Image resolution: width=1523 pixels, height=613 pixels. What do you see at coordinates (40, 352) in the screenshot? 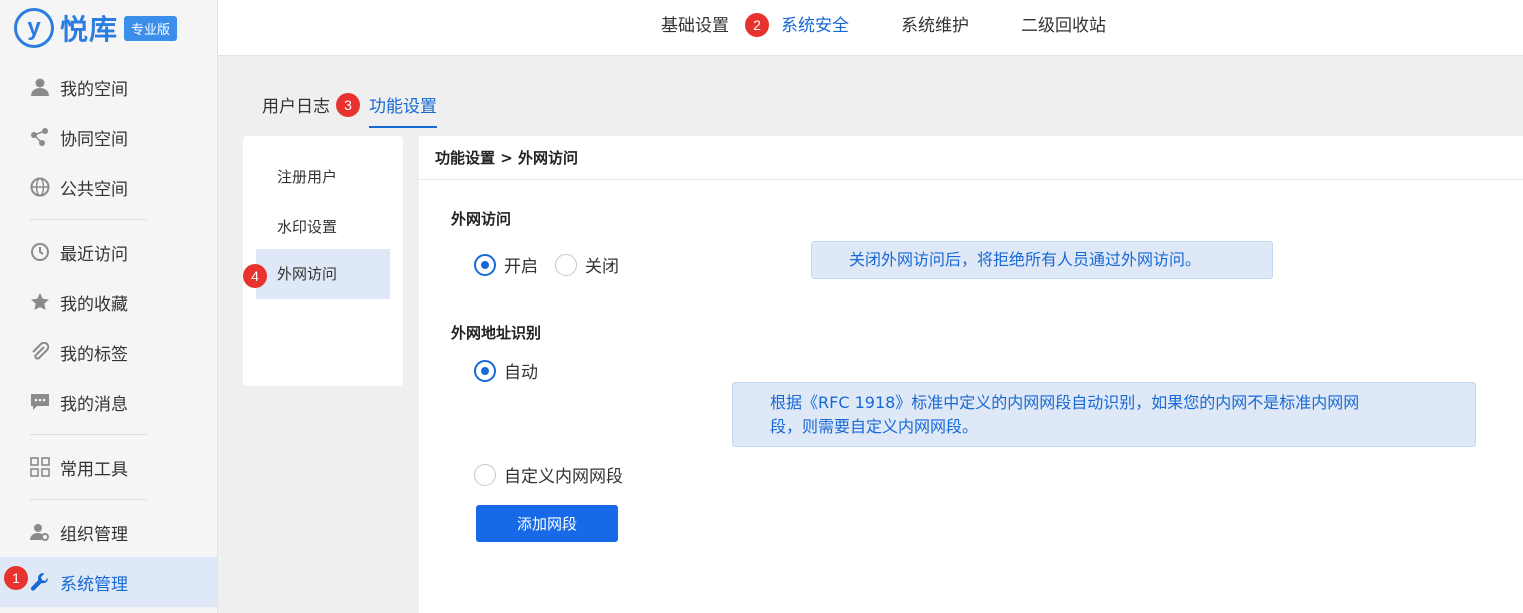
I see `paperclip-icon` at bounding box center [40, 352].